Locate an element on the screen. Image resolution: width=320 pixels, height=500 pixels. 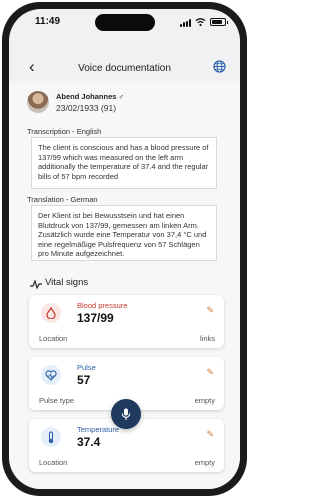
microphone-icon is located at coordinates (126, 414).